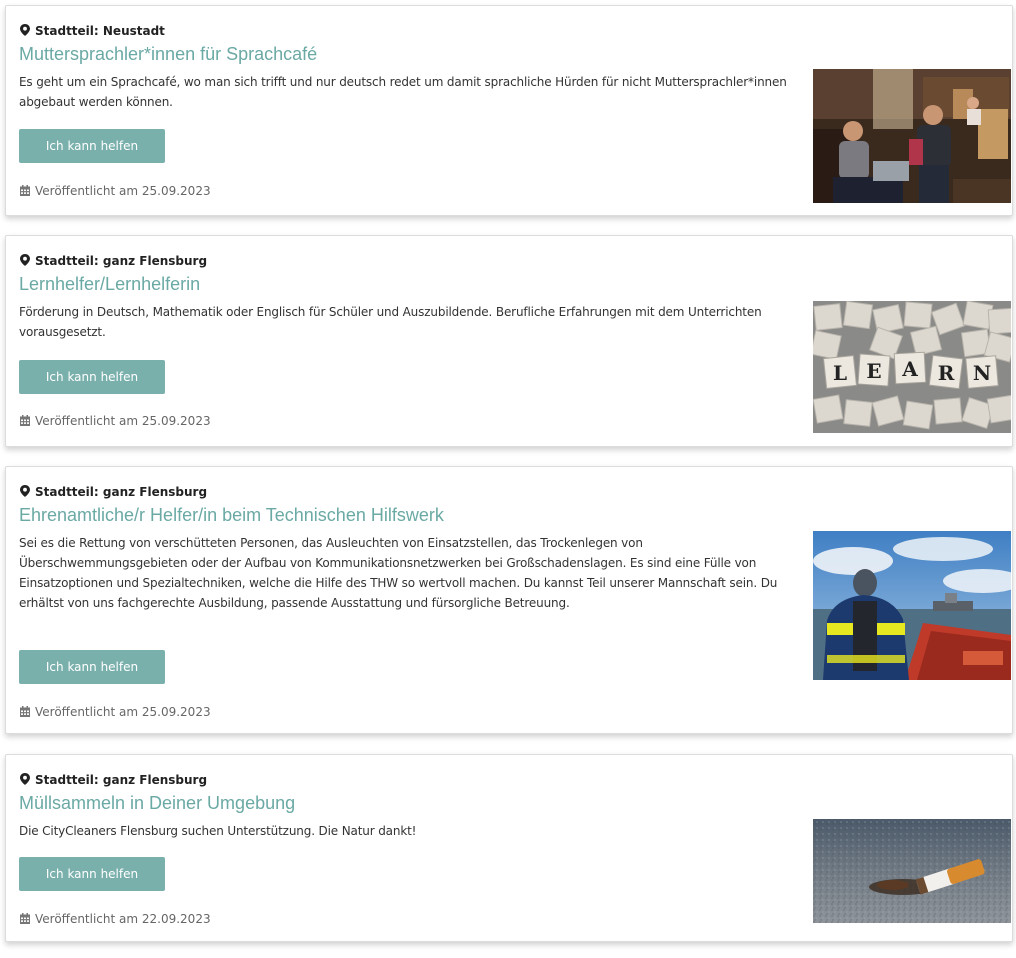 This screenshot has height=958, width=1016. Describe the element at coordinates (109, 284) in the screenshot. I see `offer-title: Lernhelfer/Lernhelferin` at that location.